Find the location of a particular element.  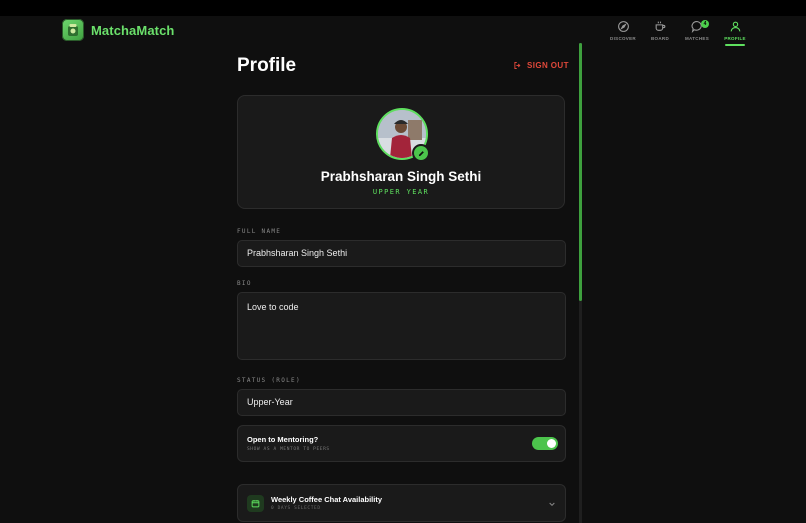

mentoring-subtitle: SHOW AS A MENTOR TO PEERS is located at coordinates (288, 449).